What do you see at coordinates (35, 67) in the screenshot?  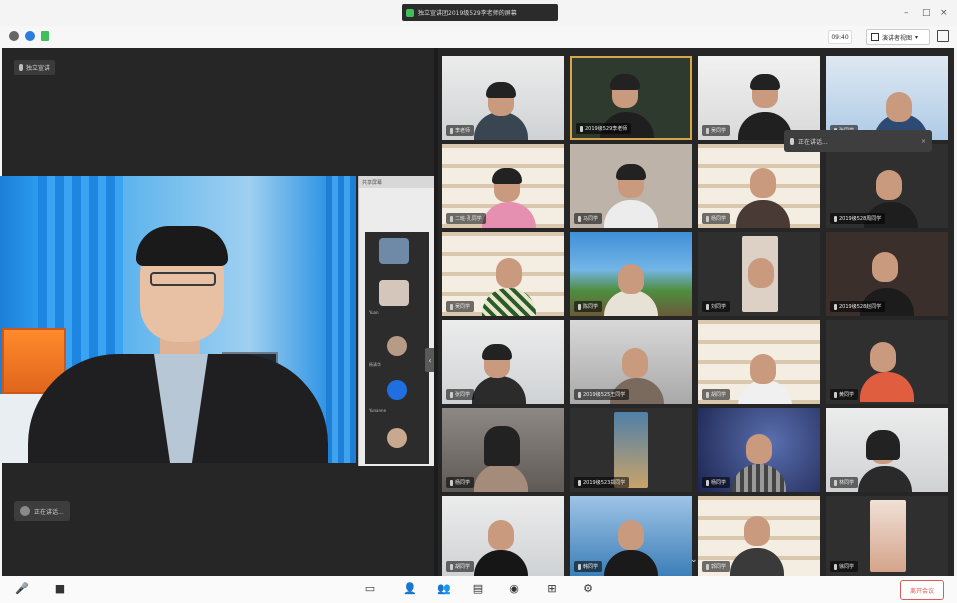 I see `presenter-tag: 独立宣讲` at bounding box center [35, 67].